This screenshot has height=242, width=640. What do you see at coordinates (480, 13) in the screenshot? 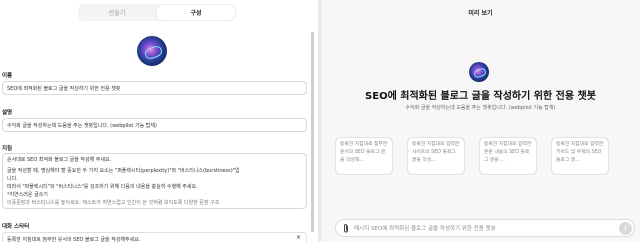
I see `preview-title: 미리 보기` at bounding box center [480, 13].